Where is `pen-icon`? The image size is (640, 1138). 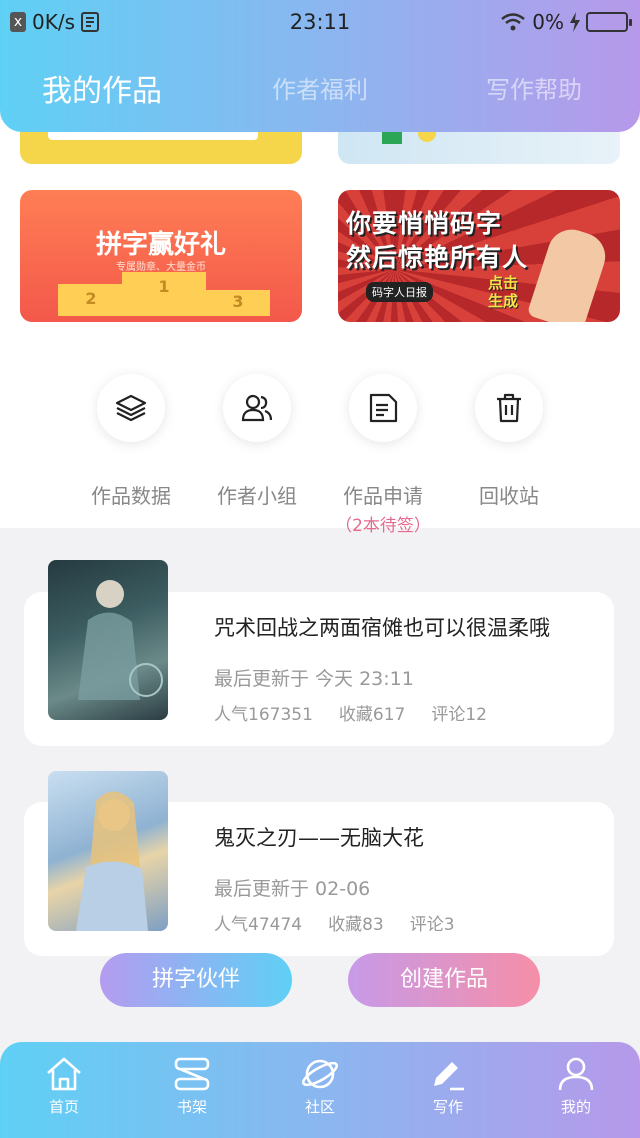 pen-icon is located at coordinates (449, 1076).